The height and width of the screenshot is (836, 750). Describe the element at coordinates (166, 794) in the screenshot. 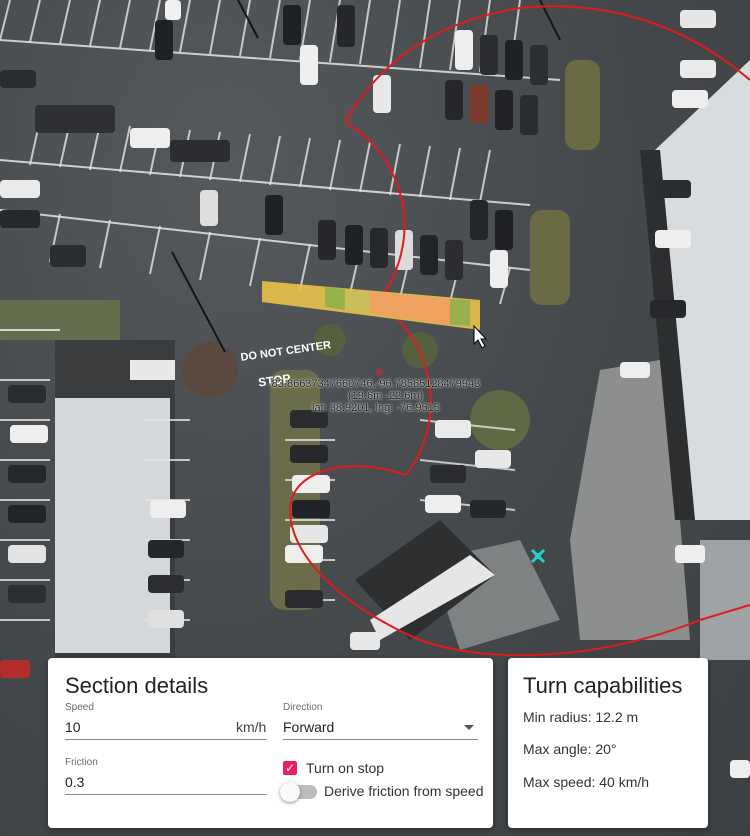

I see `friction-underline` at that location.